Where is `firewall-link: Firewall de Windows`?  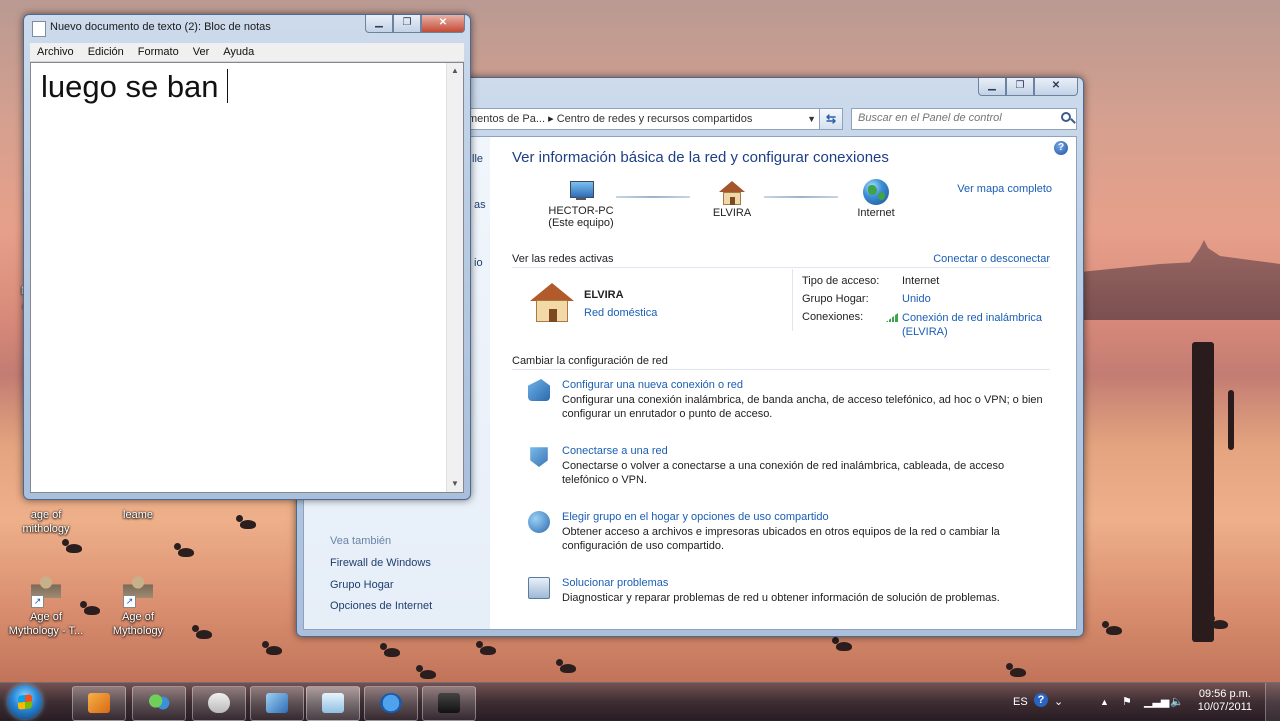 firewall-link: Firewall de Windows is located at coordinates (380, 563).